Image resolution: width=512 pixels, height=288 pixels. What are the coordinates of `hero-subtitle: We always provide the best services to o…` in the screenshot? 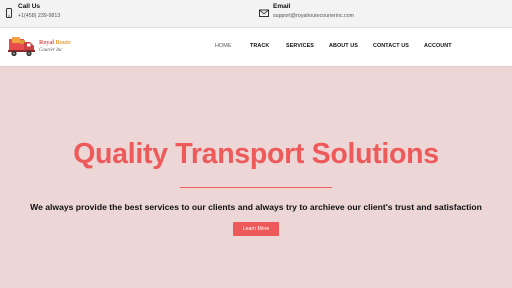 It's located at (256, 207).